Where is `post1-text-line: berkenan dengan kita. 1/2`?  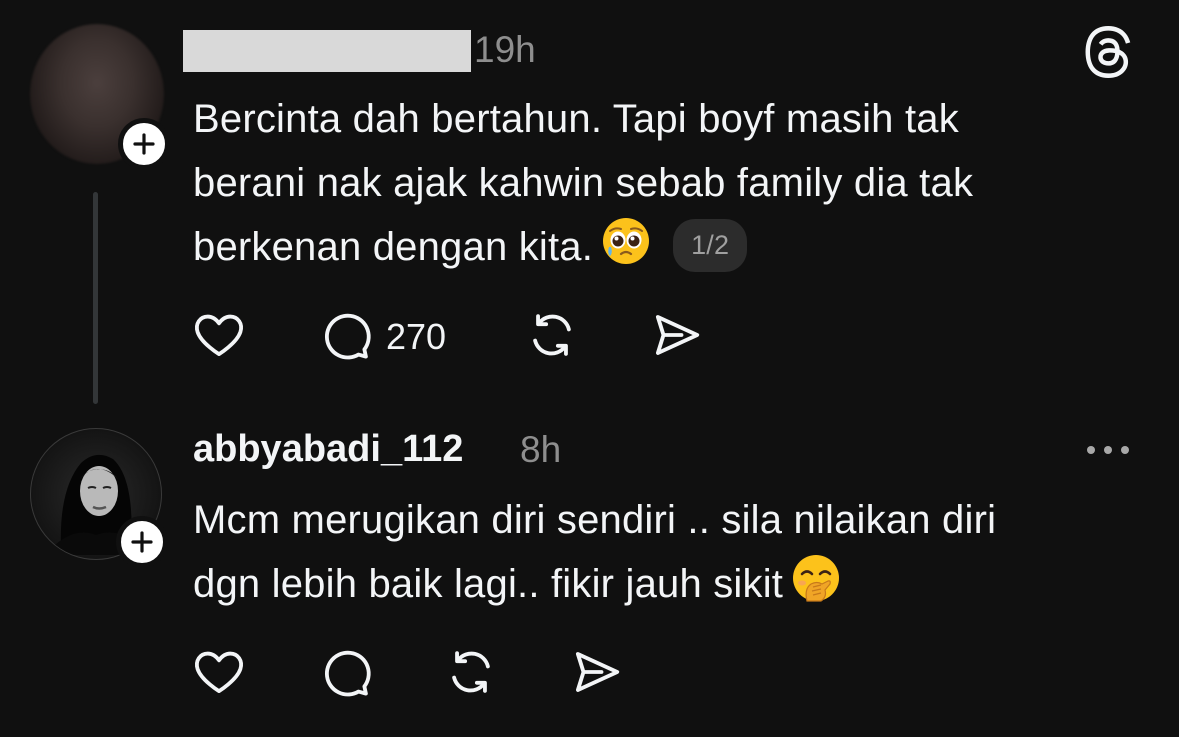 post1-text-line: berkenan dengan kita. 1/2 is located at coordinates (673, 247).